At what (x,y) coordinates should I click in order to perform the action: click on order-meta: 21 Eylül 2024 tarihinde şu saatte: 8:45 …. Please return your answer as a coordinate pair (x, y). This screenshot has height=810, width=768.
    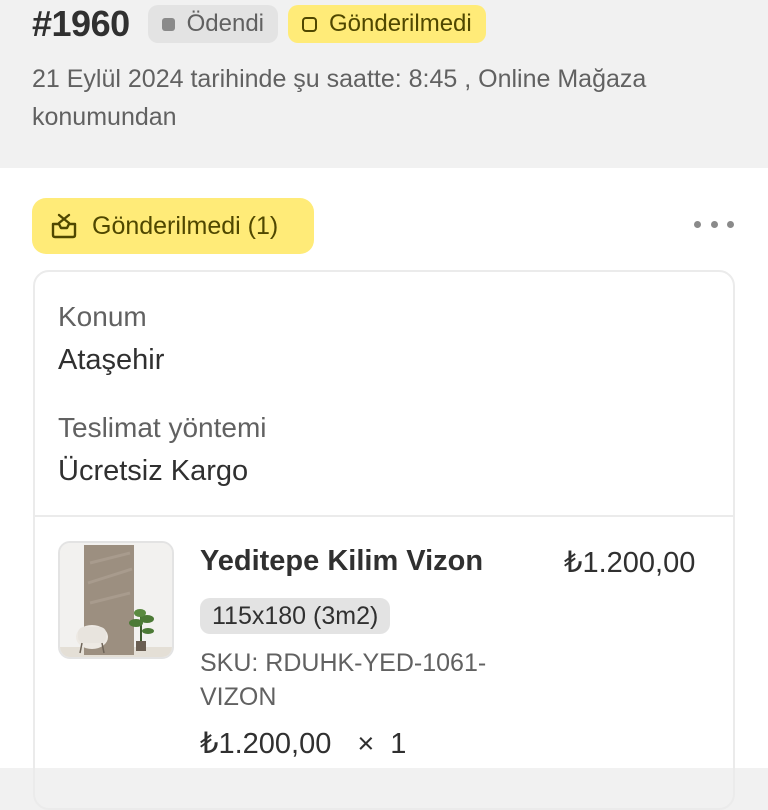
    Looking at the image, I should click on (339, 98).